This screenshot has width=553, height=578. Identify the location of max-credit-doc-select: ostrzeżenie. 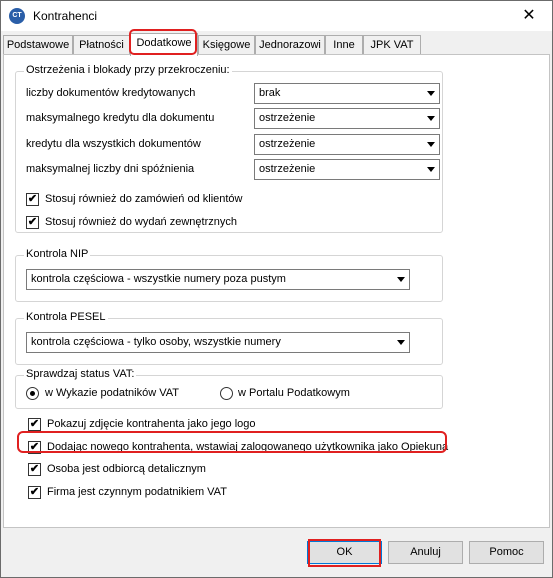
(347, 118).